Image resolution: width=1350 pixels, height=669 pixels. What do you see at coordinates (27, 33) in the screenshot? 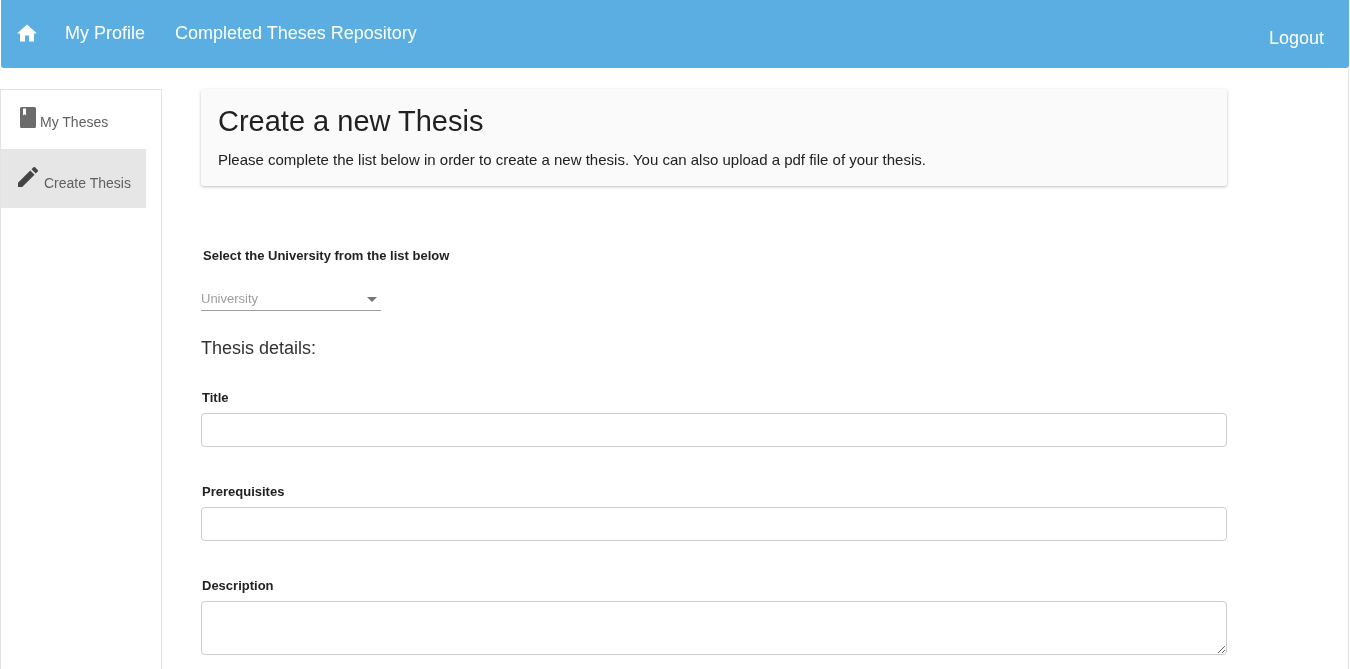
I see `home-icon` at bounding box center [27, 33].